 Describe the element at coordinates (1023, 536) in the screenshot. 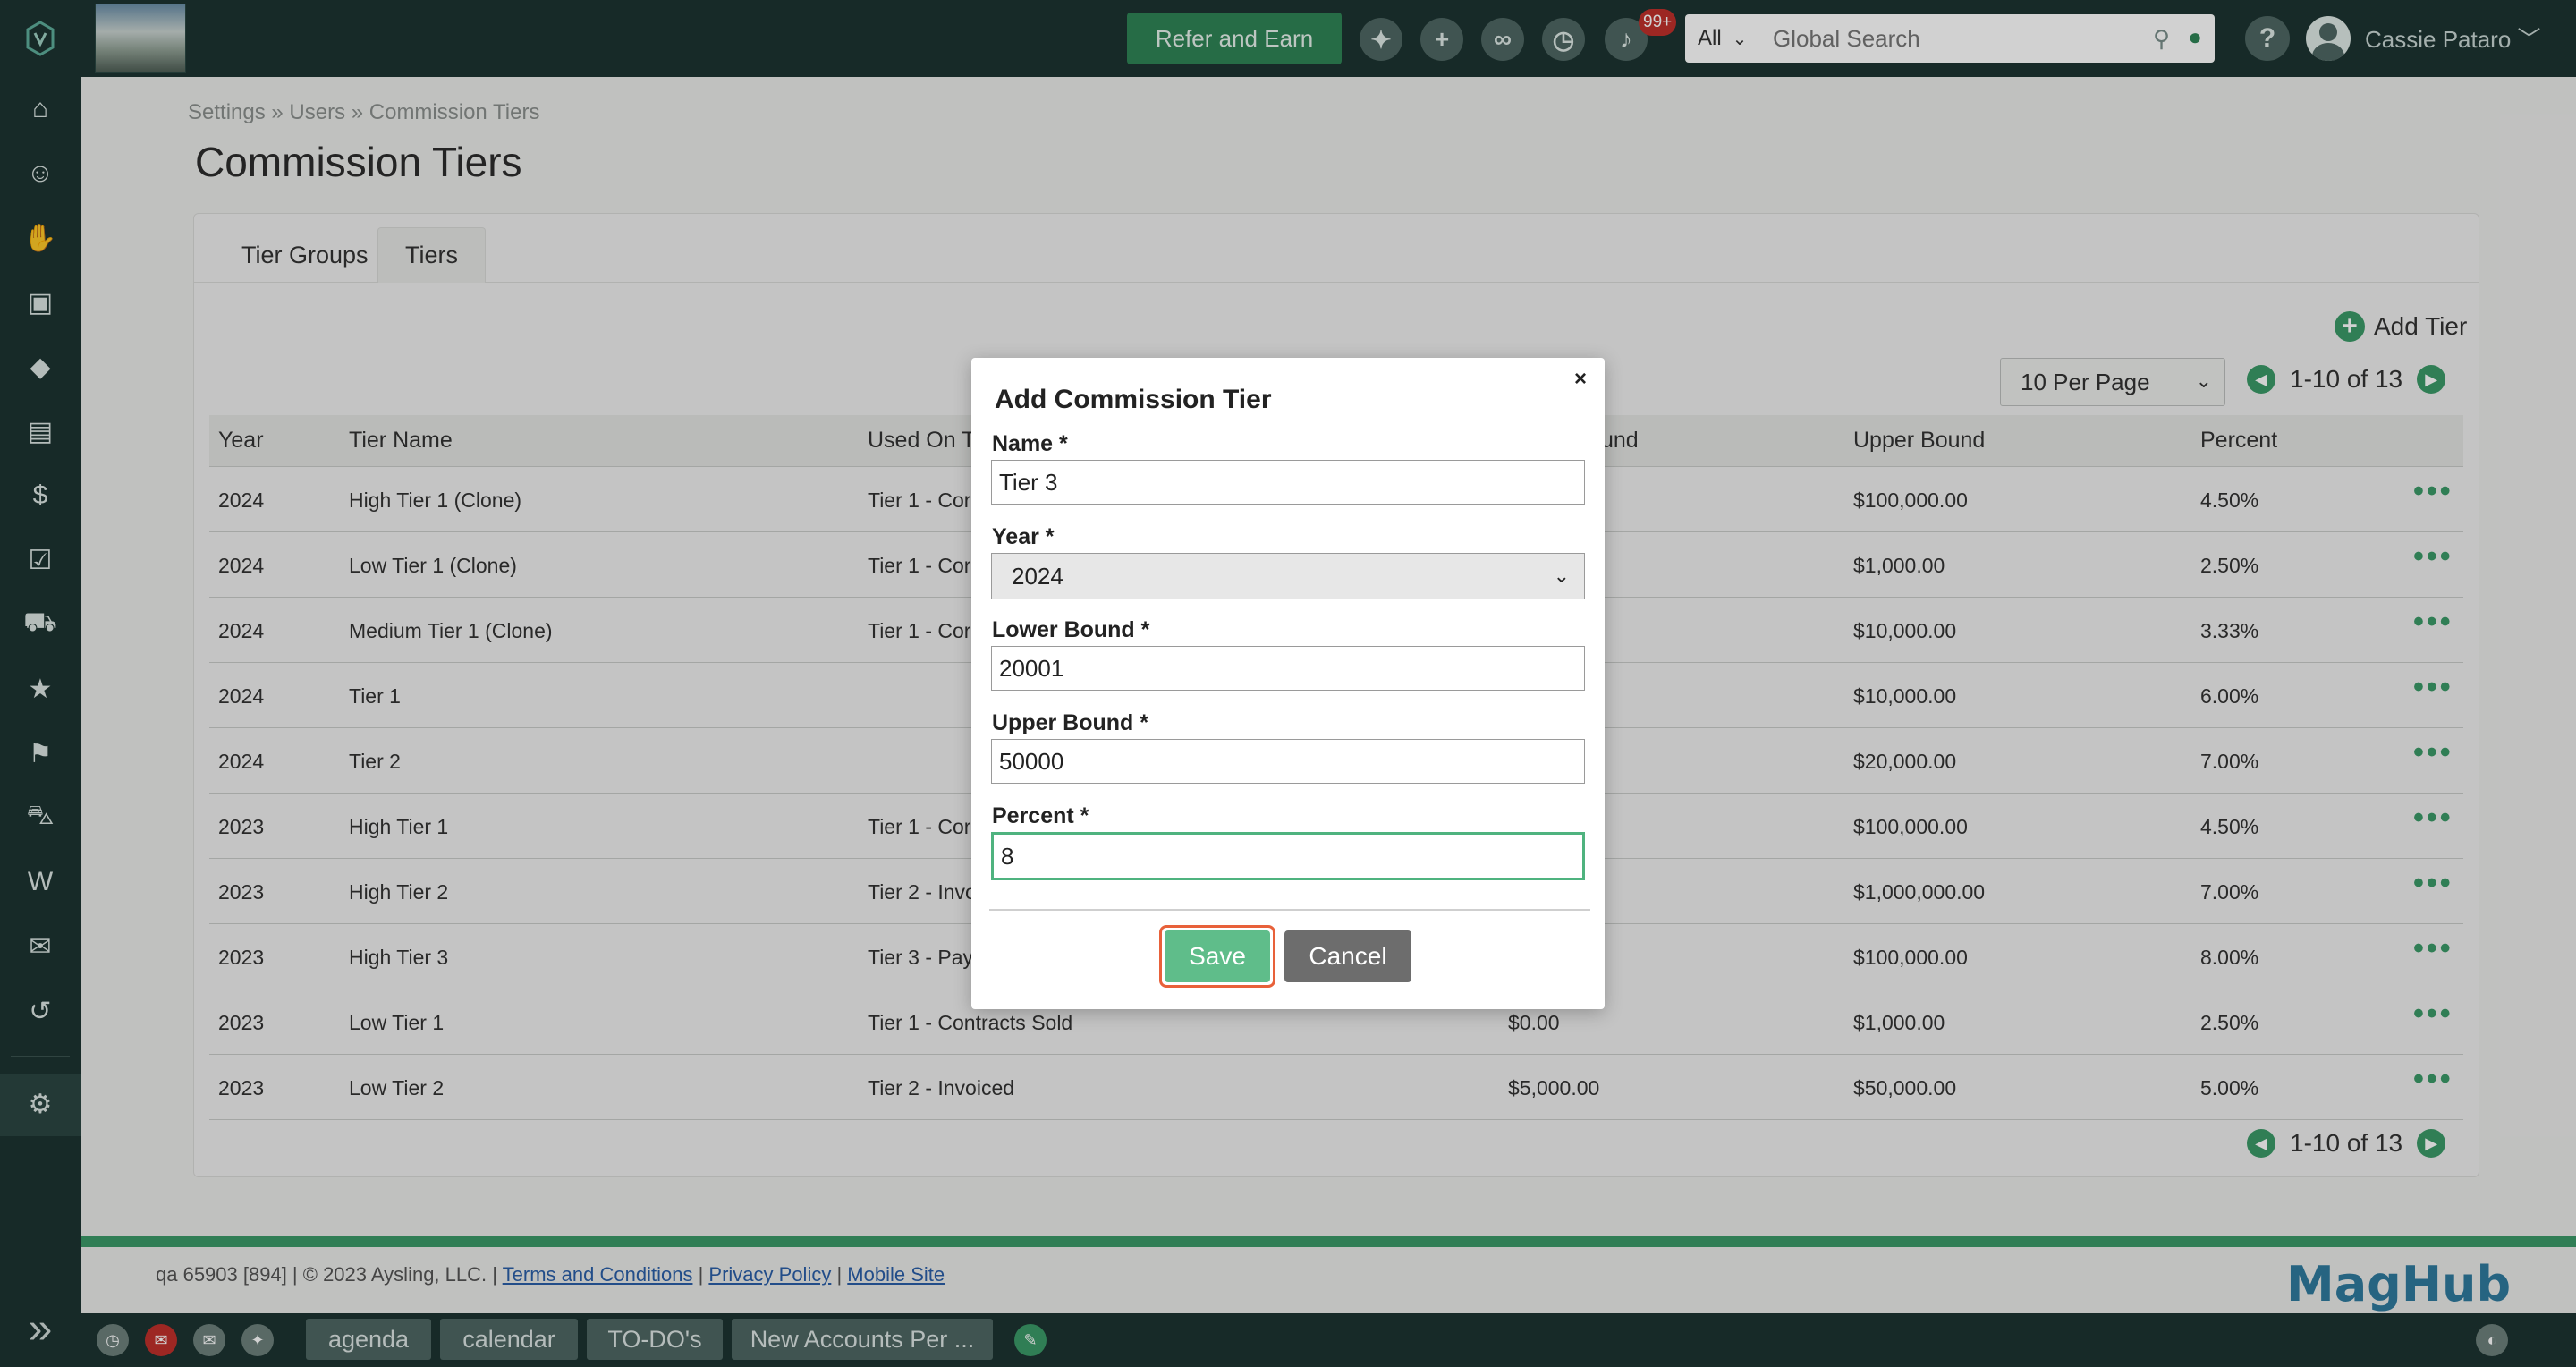

I see `year-label: Year *` at that location.